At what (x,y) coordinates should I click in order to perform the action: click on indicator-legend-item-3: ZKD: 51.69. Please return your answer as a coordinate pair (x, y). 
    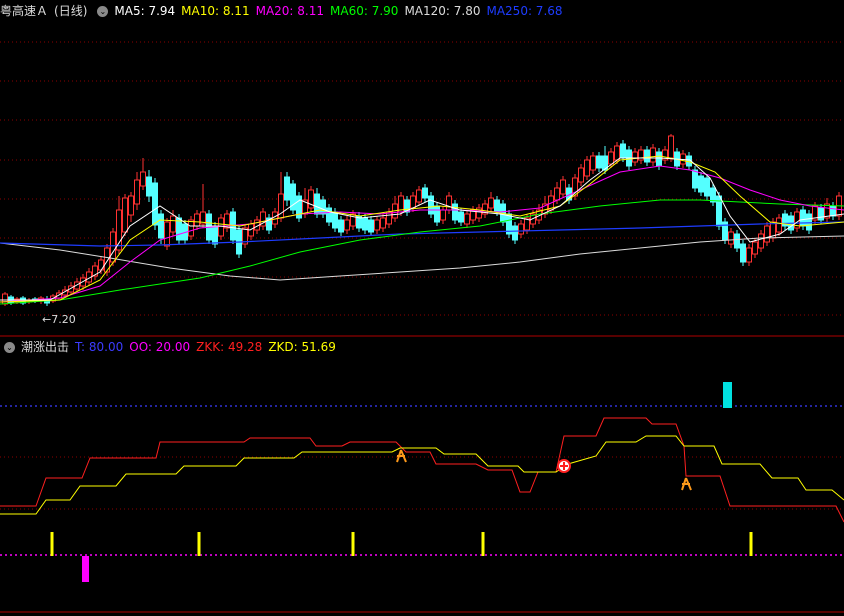
    Looking at the image, I should click on (302, 347).